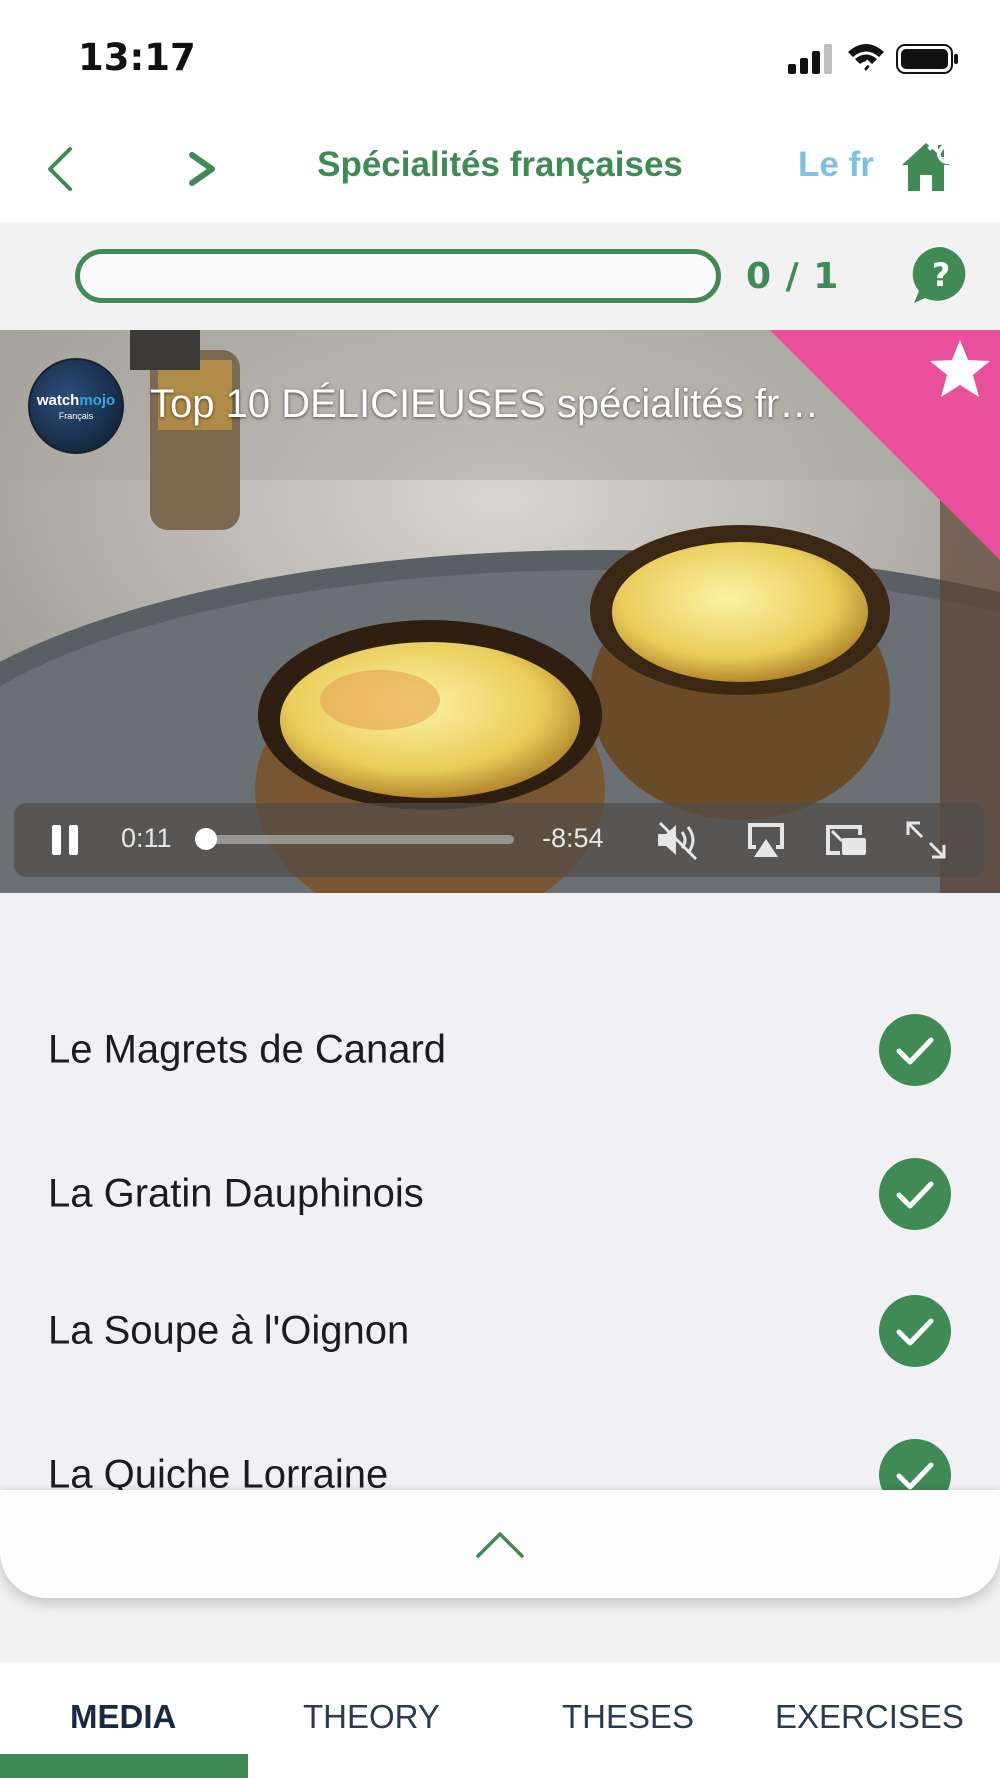 Image resolution: width=1000 pixels, height=1778 pixels. What do you see at coordinates (628, 1717) in the screenshot?
I see `tab-theses: THESES` at bounding box center [628, 1717].